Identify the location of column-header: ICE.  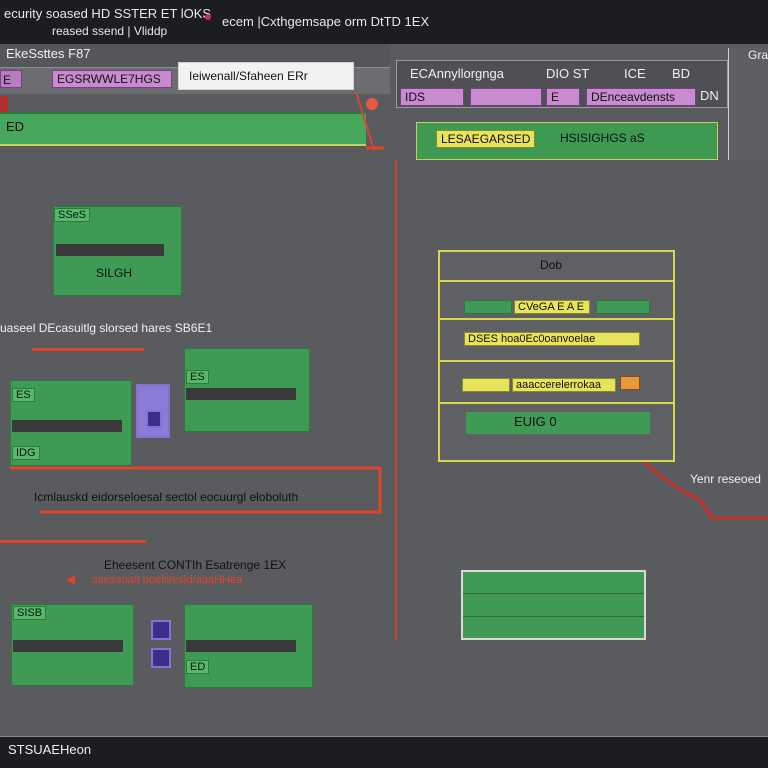
(635, 73).